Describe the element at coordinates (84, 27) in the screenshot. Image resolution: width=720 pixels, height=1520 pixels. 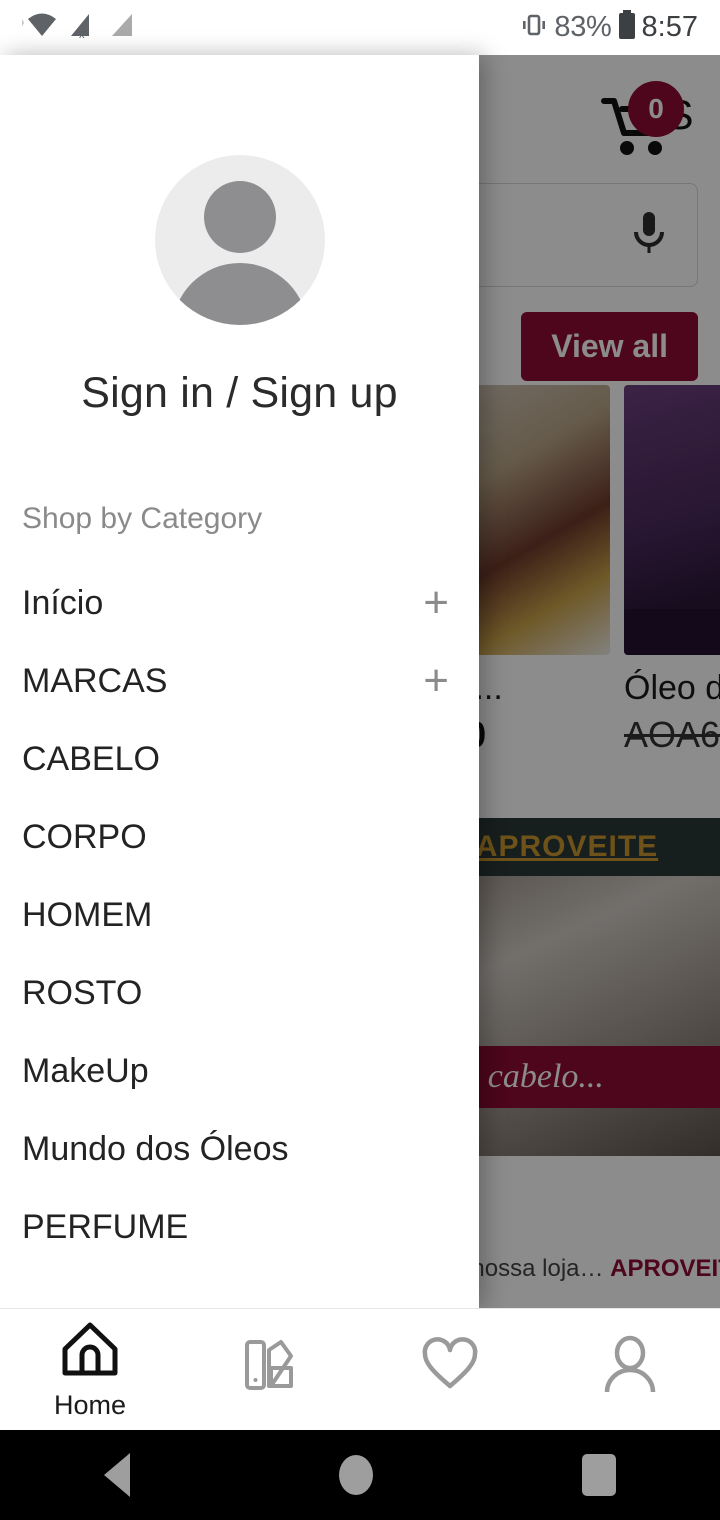
I see `signal-no-sim-icon: x` at that location.